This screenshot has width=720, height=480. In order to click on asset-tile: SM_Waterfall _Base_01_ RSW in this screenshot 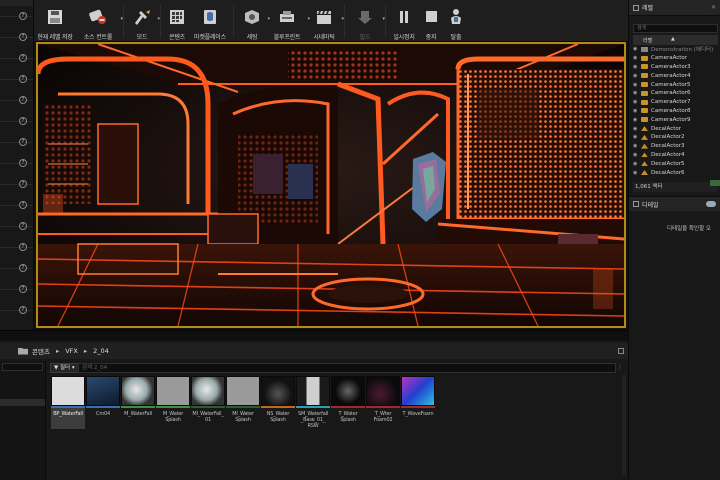, I will do `click(313, 402)`.